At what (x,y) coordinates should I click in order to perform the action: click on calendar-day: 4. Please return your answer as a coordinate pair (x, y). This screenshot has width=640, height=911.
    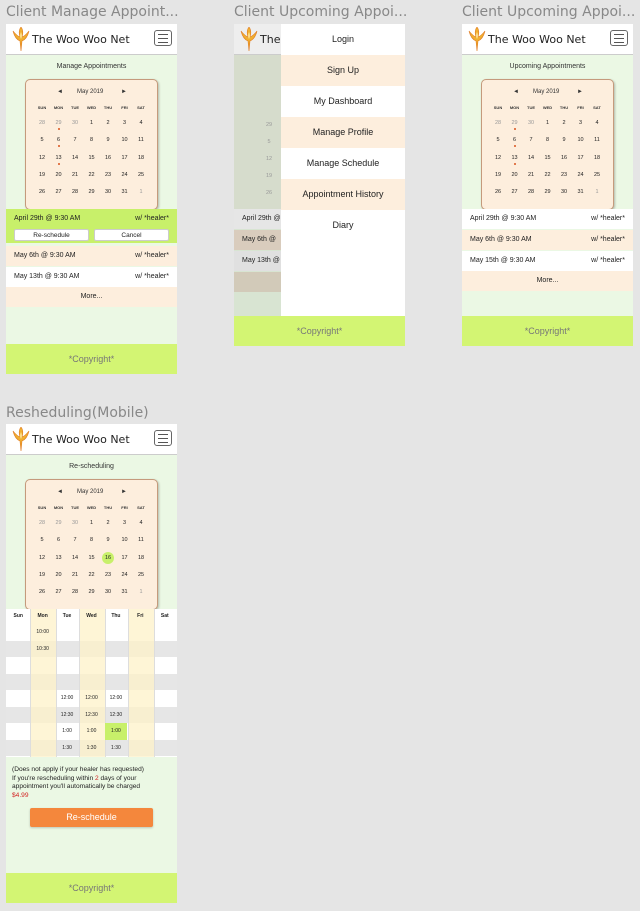
    Looking at the image, I should click on (597, 123).